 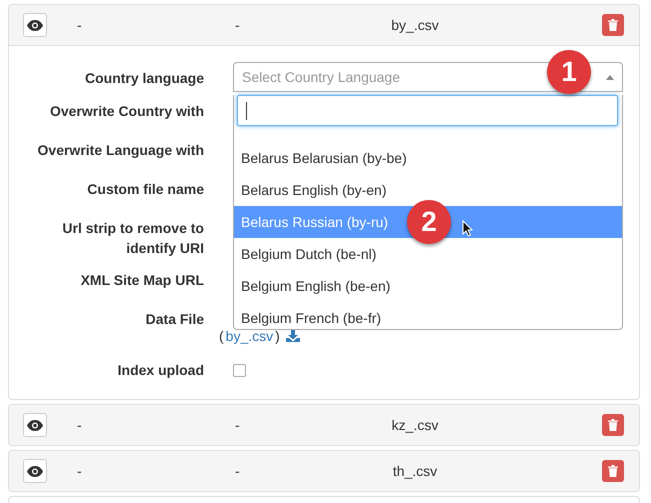 I want to click on file-link: by_.csv, so click(x=250, y=336).